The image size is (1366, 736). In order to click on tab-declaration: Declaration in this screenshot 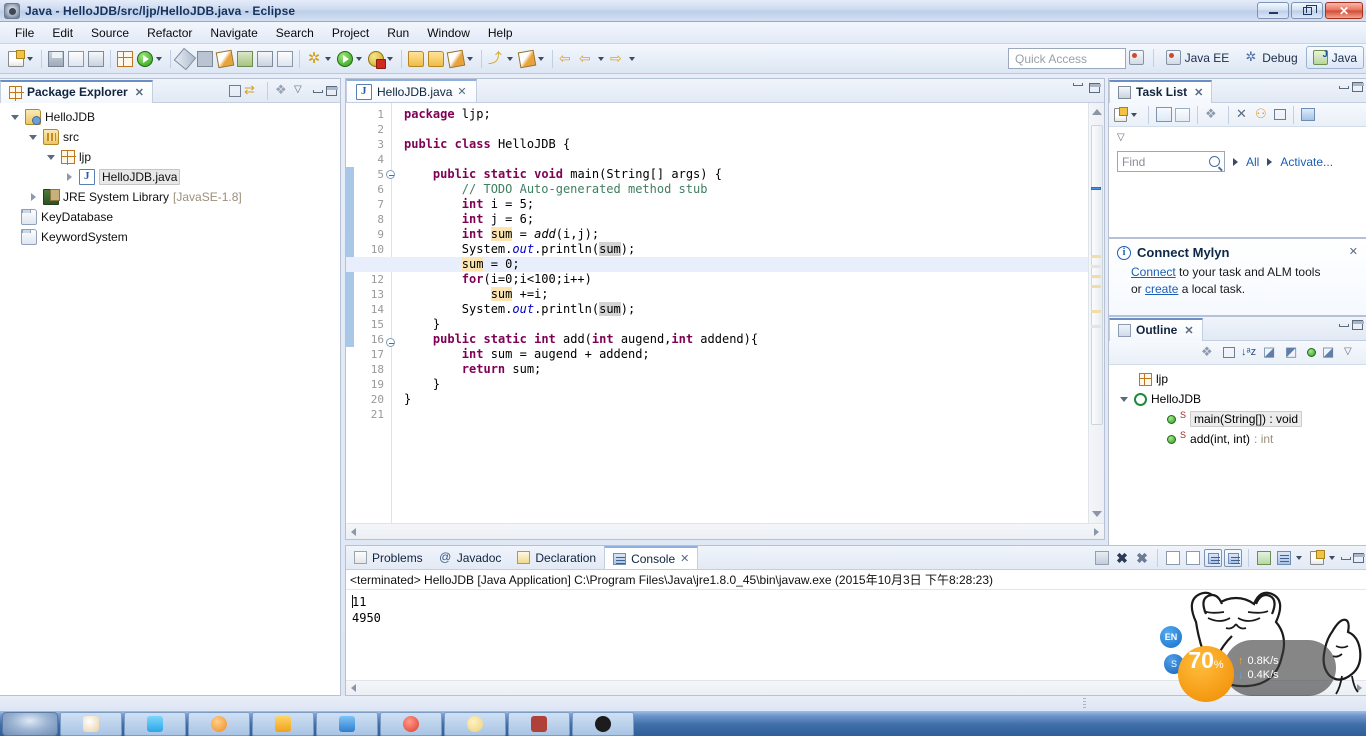, I will do `click(556, 557)`.